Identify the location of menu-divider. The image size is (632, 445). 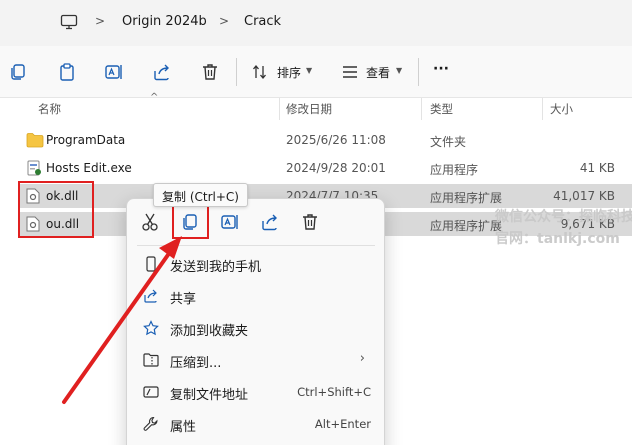
(256, 245).